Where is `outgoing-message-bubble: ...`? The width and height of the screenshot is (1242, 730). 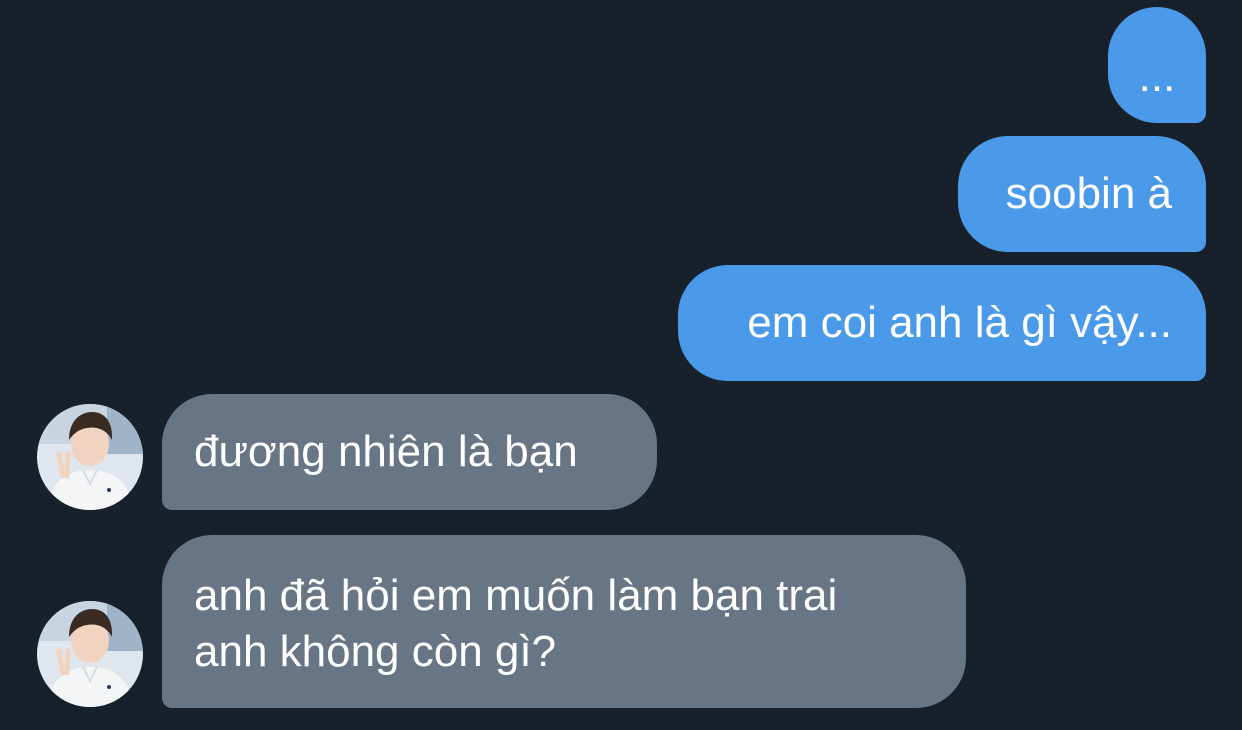 outgoing-message-bubble: ... is located at coordinates (1157, 65).